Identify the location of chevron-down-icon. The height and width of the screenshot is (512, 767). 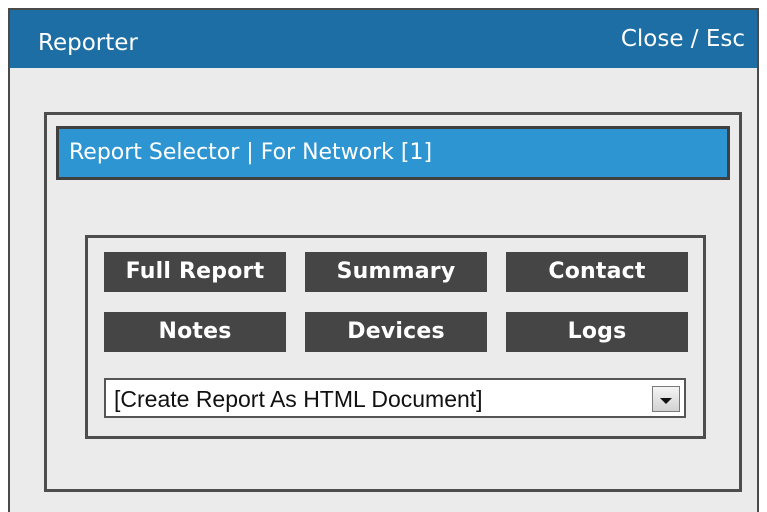
(666, 401).